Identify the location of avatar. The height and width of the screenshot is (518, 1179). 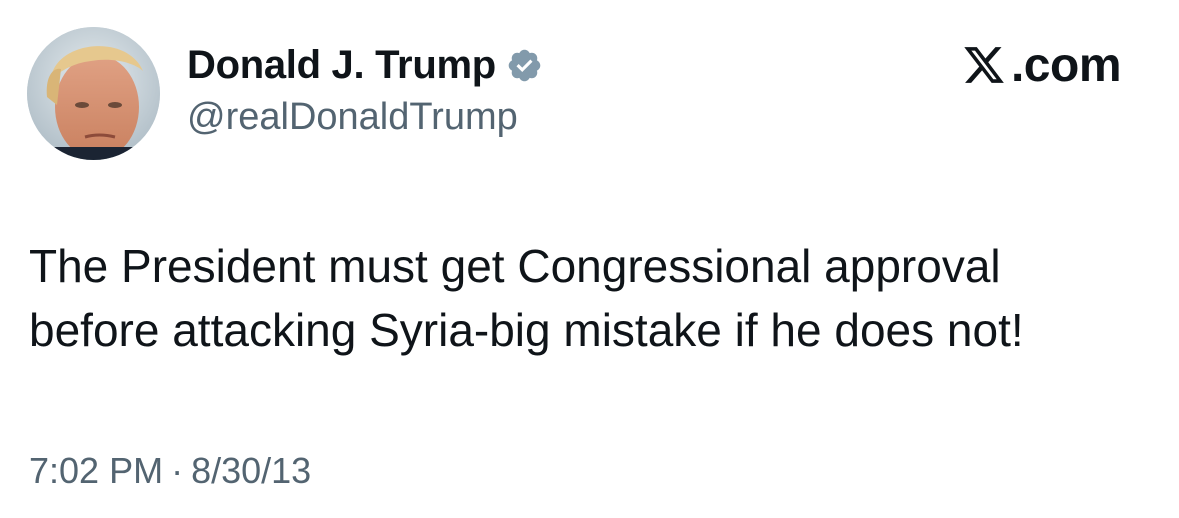
(93, 93).